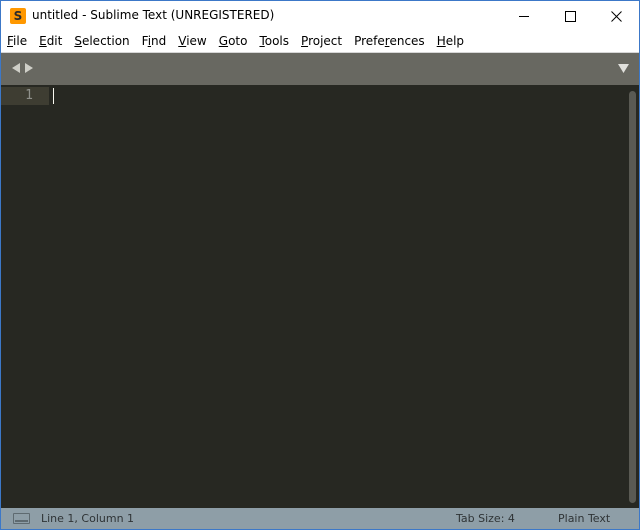  What do you see at coordinates (22, 68) in the screenshot?
I see `tab-navigation` at bounding box center [22, 68].